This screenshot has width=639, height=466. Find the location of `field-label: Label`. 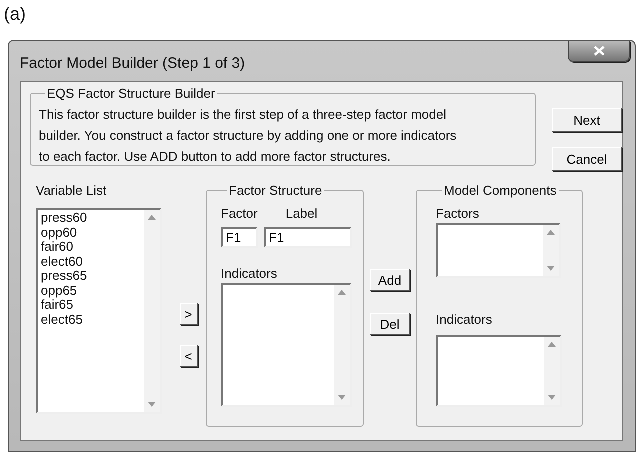

field-label: Label is located at coordinates (302, 213).